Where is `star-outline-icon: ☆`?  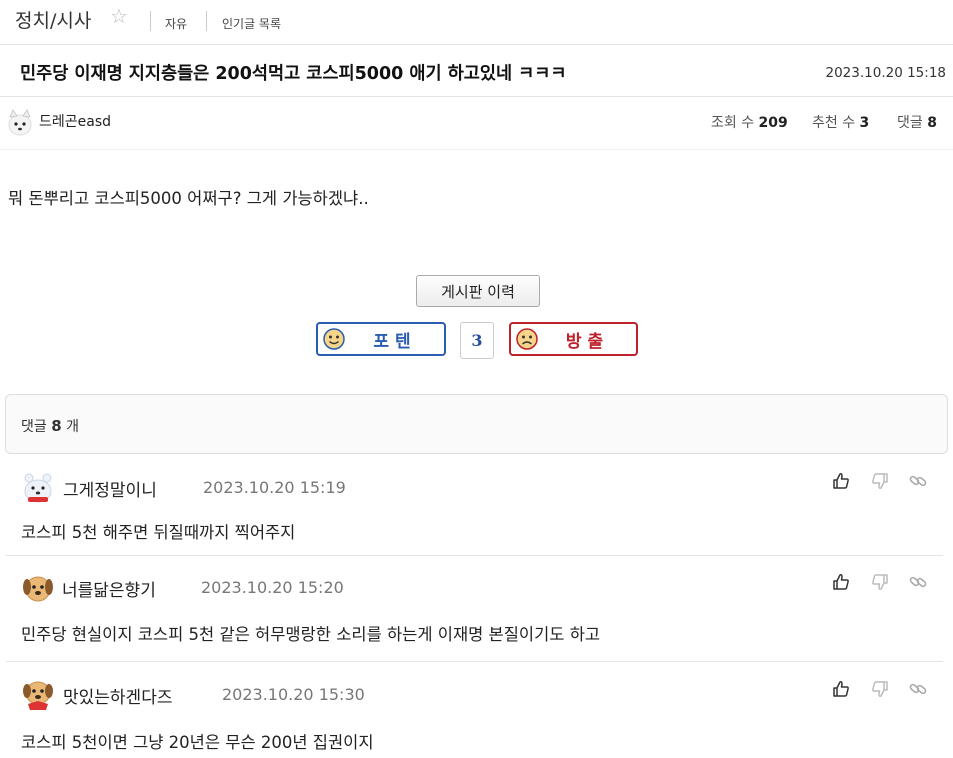
star-outline-icon: ☆ is located at coordinates (119, 16).